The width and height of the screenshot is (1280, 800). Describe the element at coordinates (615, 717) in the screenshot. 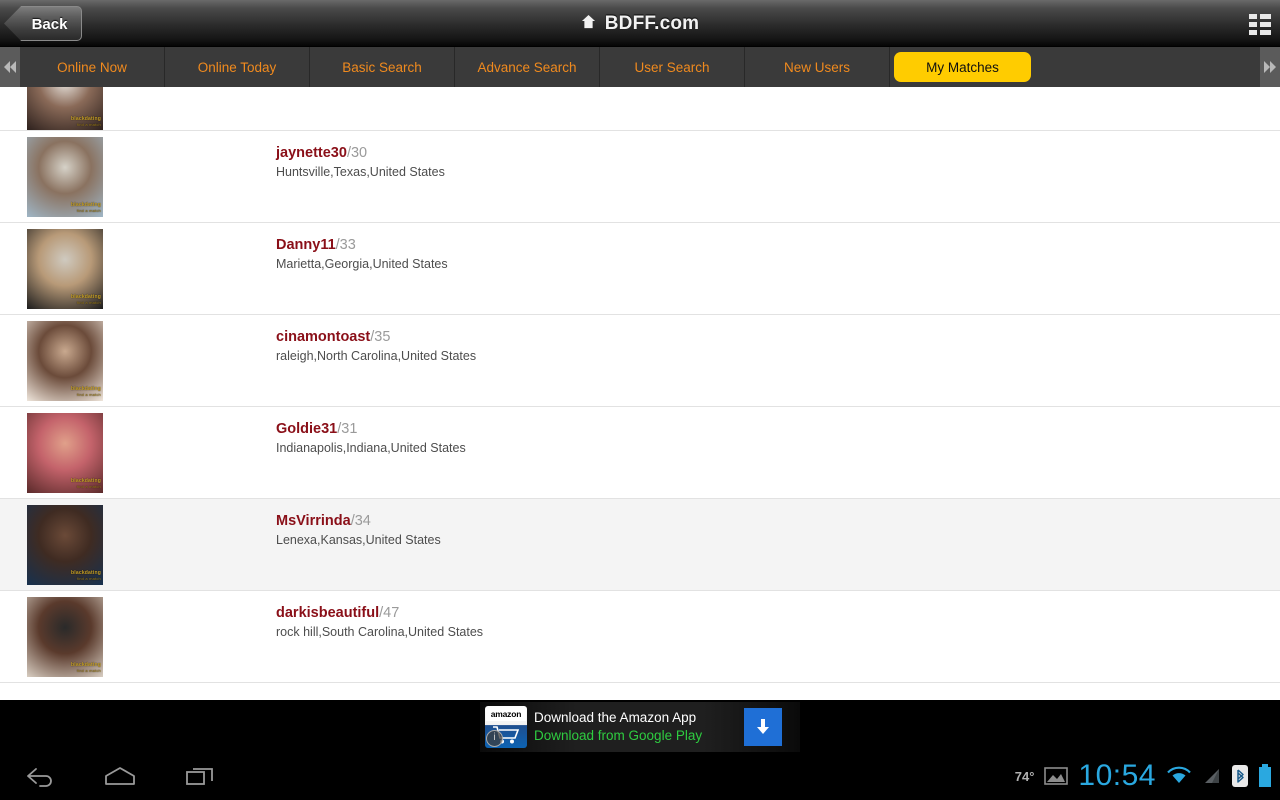

I see `ad-headline: Download the Amazon App` at that location.